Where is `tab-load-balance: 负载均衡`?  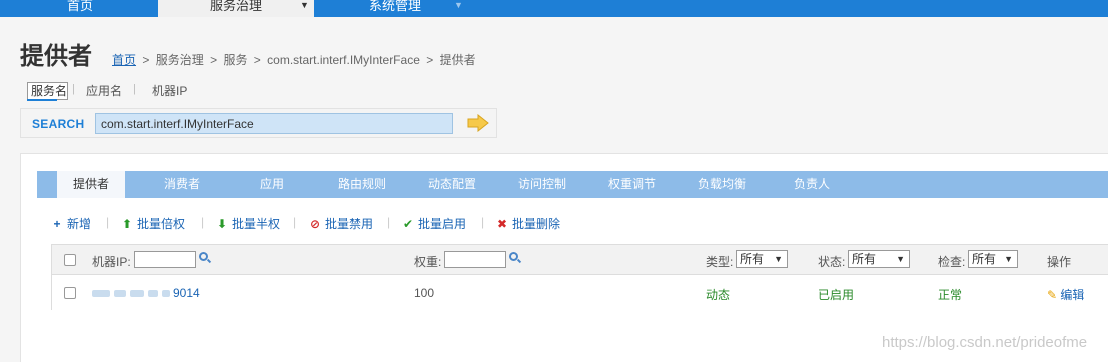
tab-load-balance: 负载均衡 is located at coordinates (722, 184).